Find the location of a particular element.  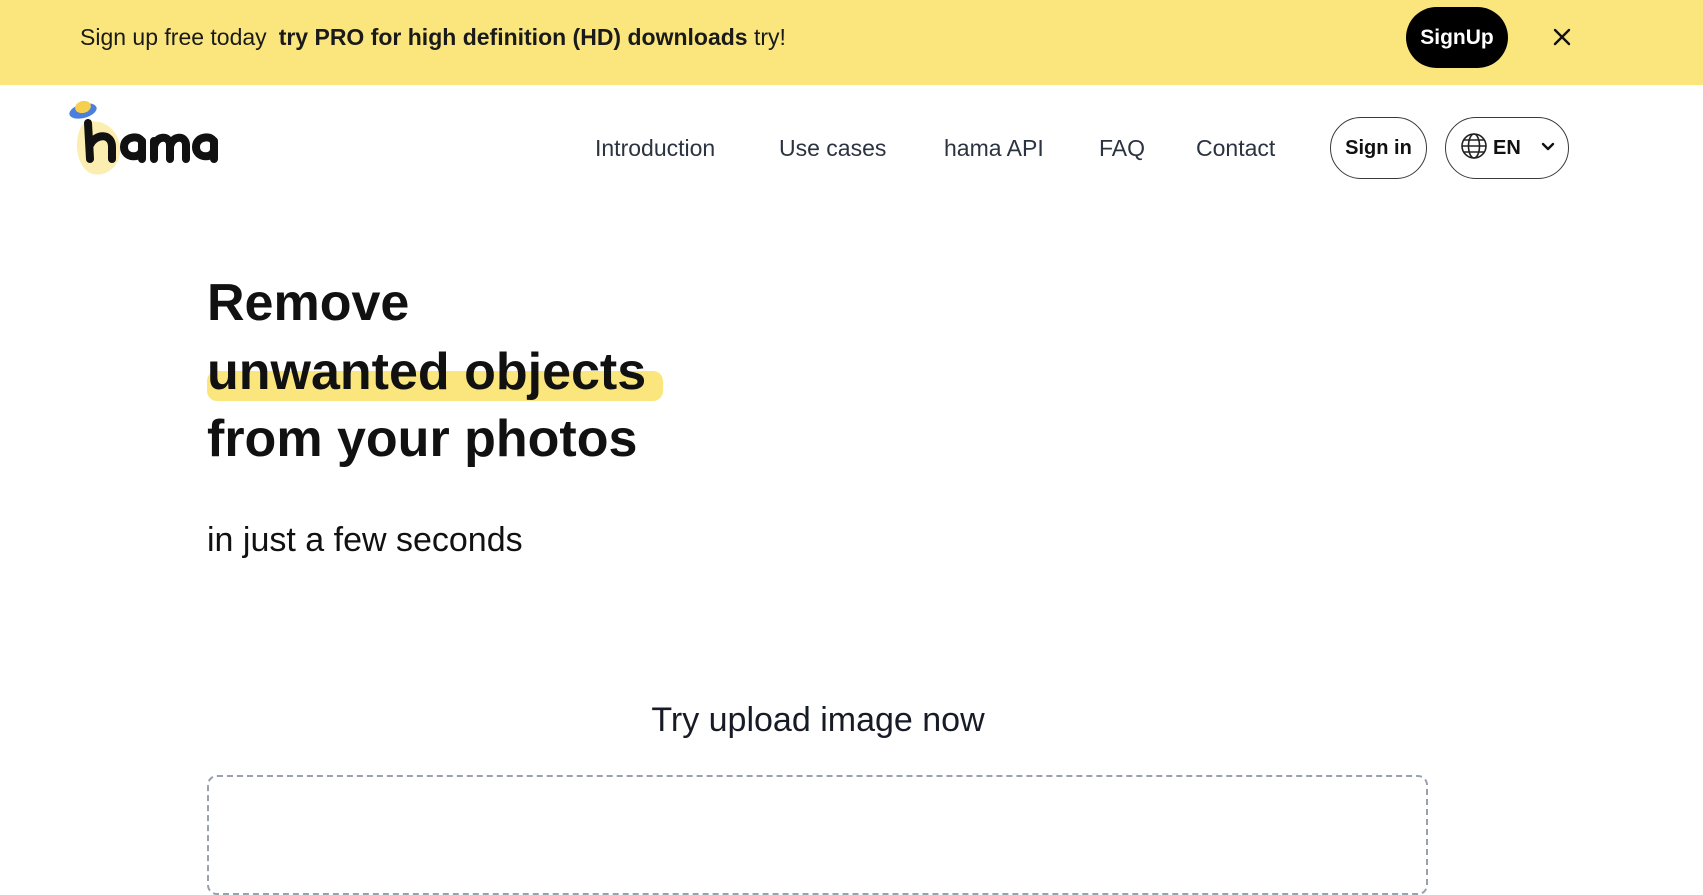

globe-icon is located at coordinates (1474, 148).